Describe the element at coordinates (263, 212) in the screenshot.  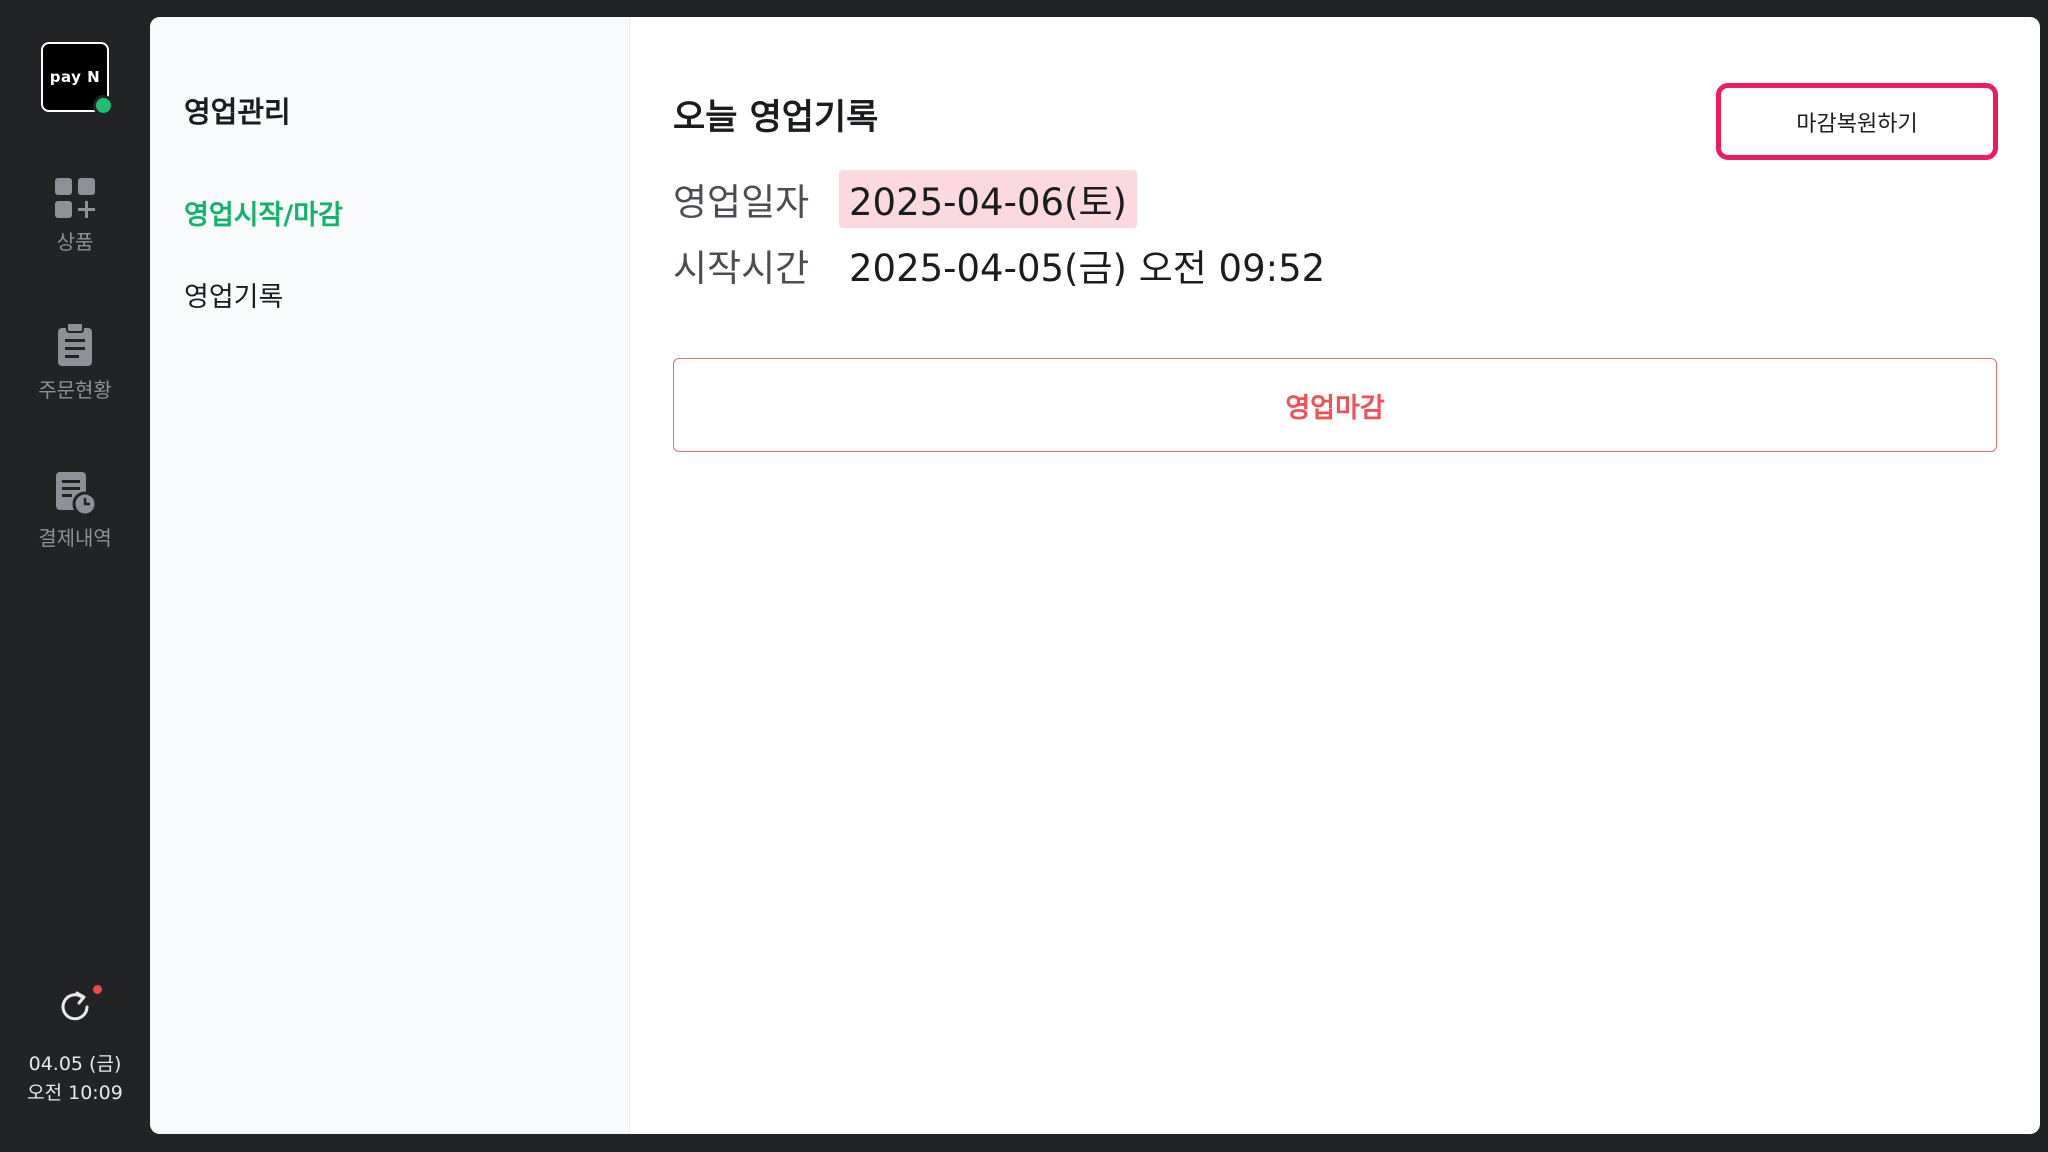
I see `subnav-item-open-close: 영업시작/마감` at that location.